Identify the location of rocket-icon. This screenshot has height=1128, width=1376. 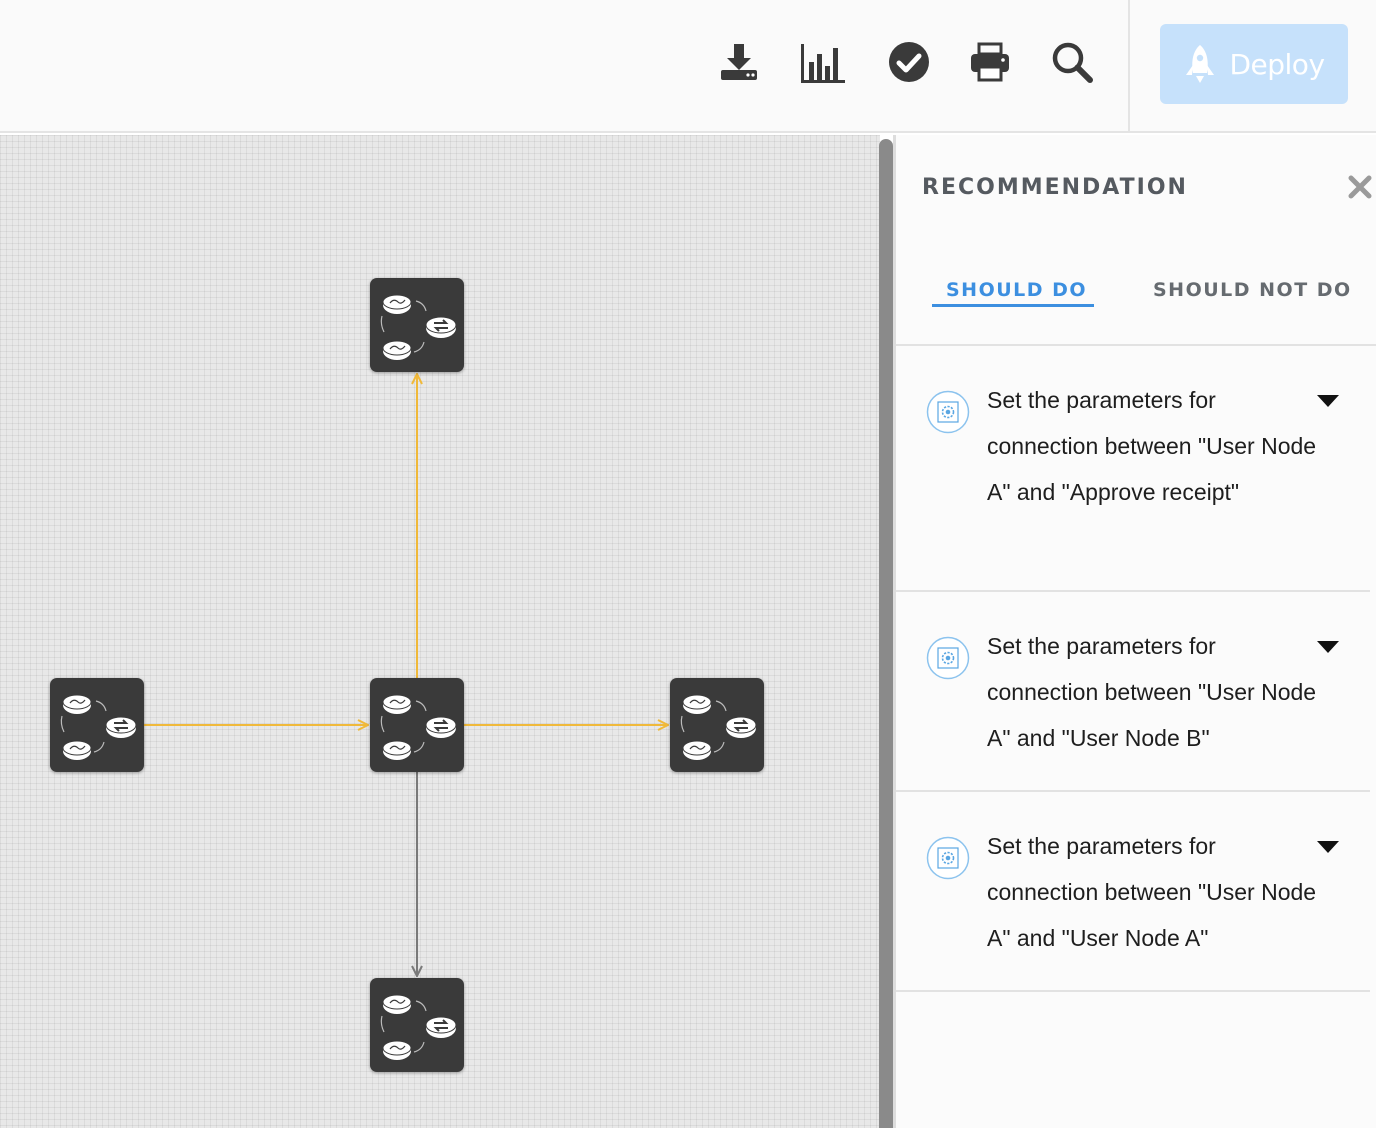
(1200, 64).